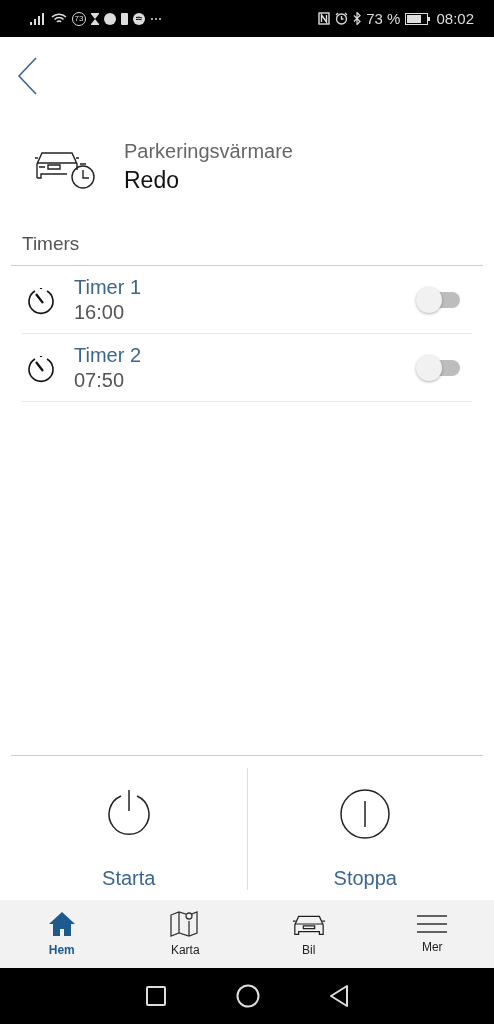  Describe the element at coordinates (95, 18) in the screenshot. I see `hourglass-icon` at that location.